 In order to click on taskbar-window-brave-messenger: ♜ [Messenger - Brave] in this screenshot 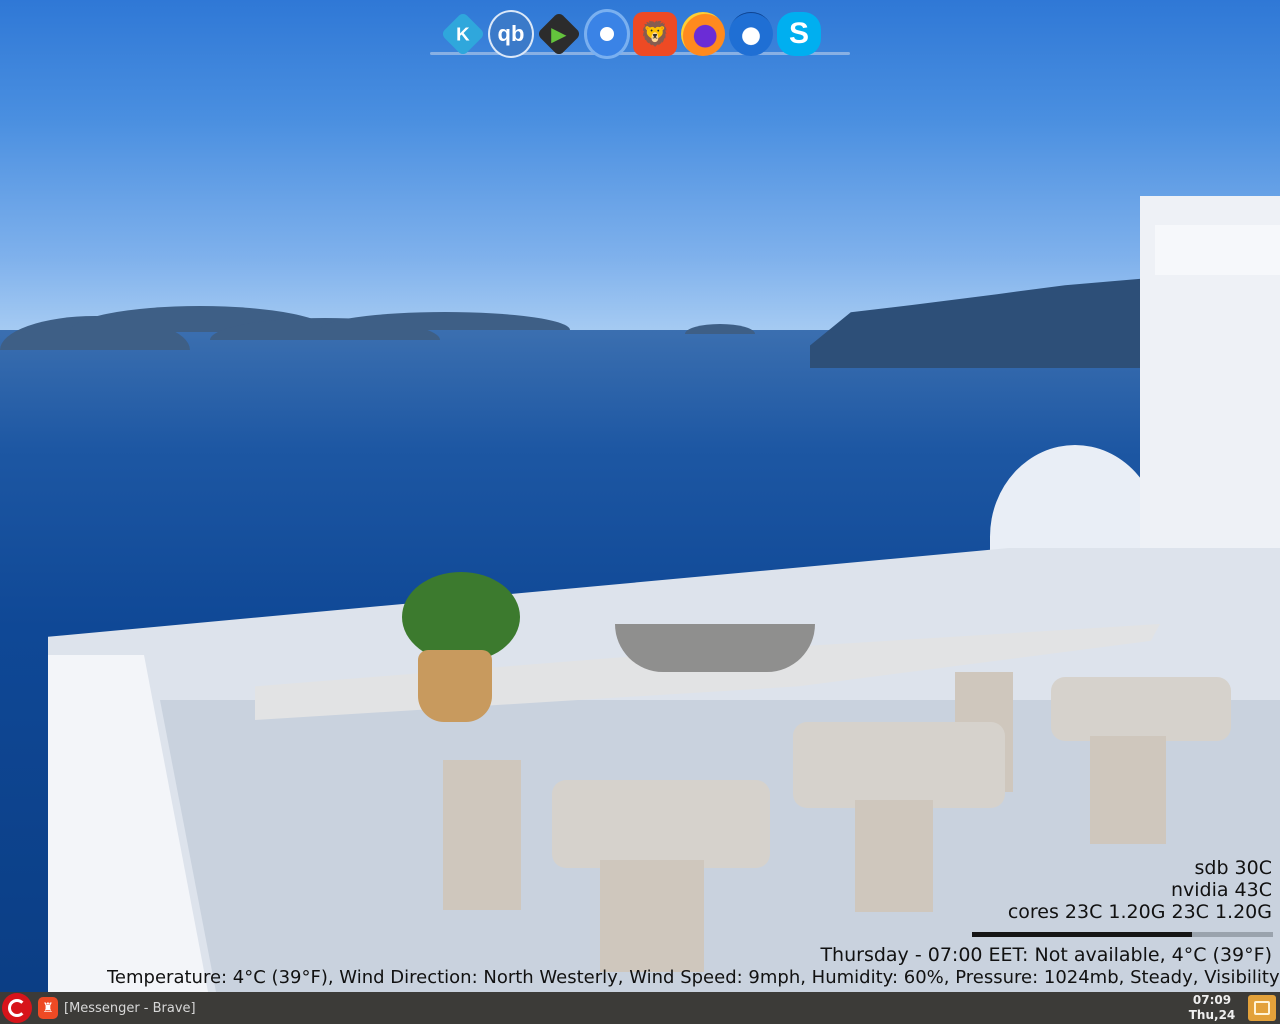, I will do `click(117, 1008)`.